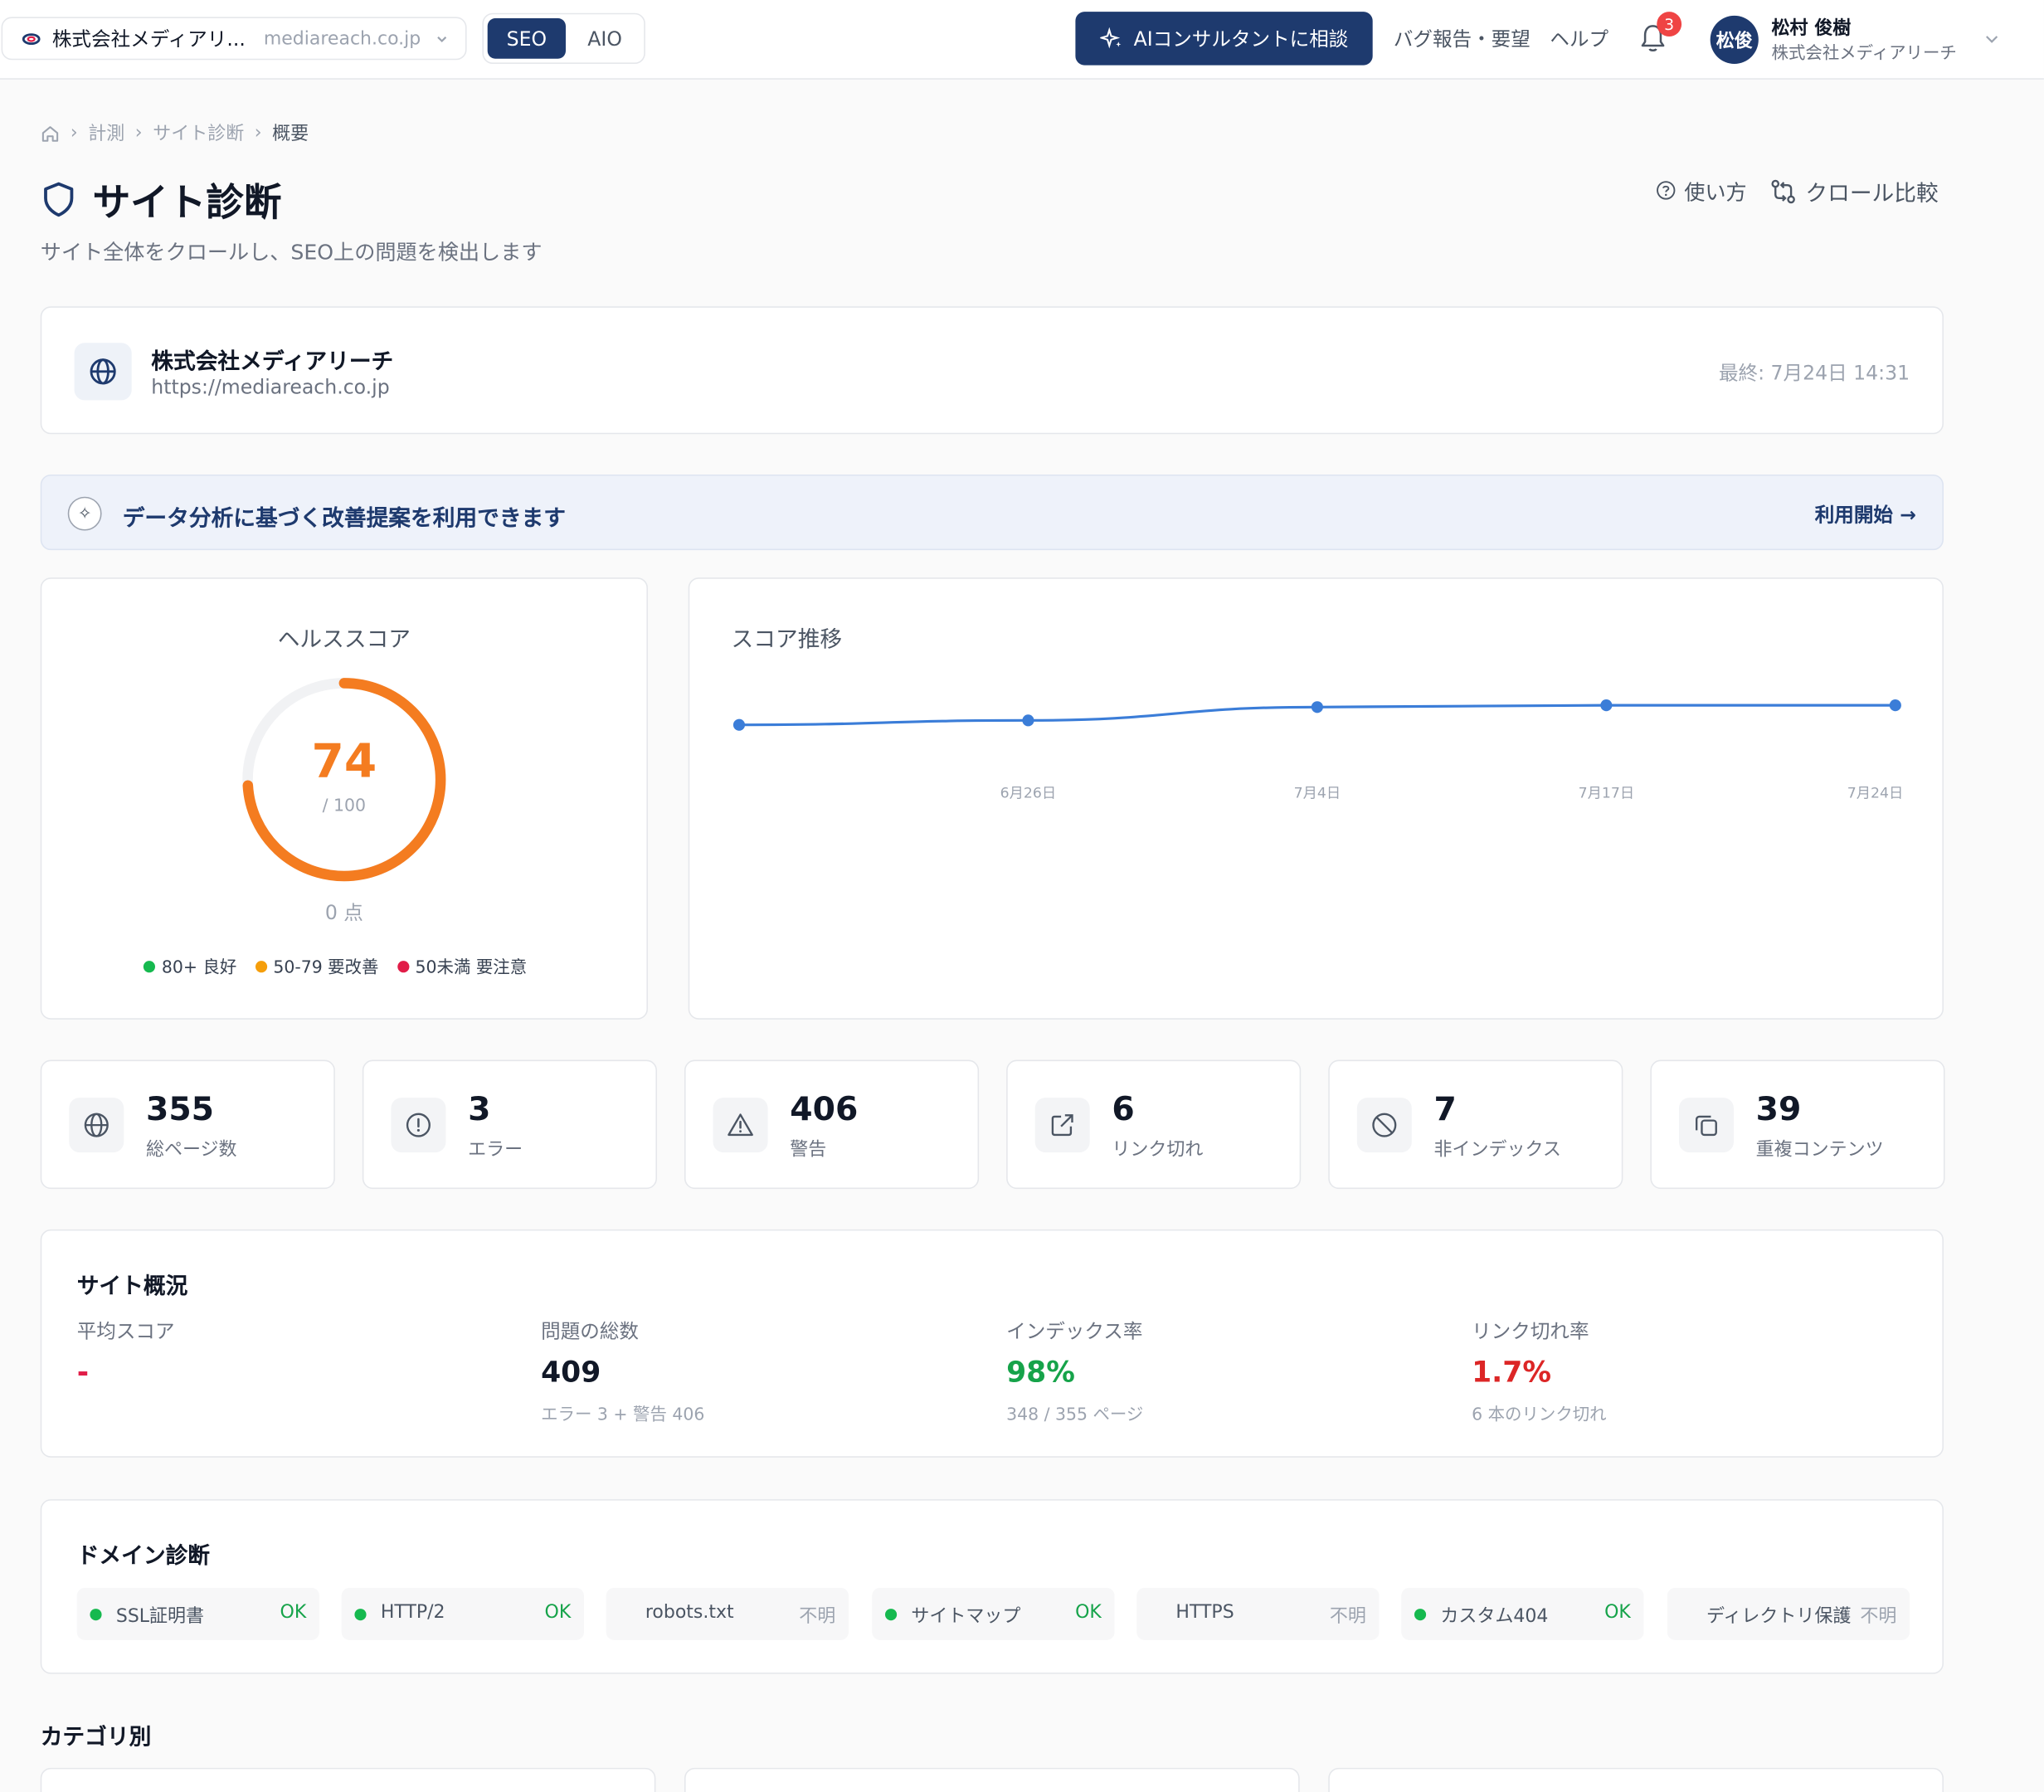  What do you see at coordinates (1734, 39) in the screenshot?
I see `avatar: 松俊` at bounding box center [1734, 39].